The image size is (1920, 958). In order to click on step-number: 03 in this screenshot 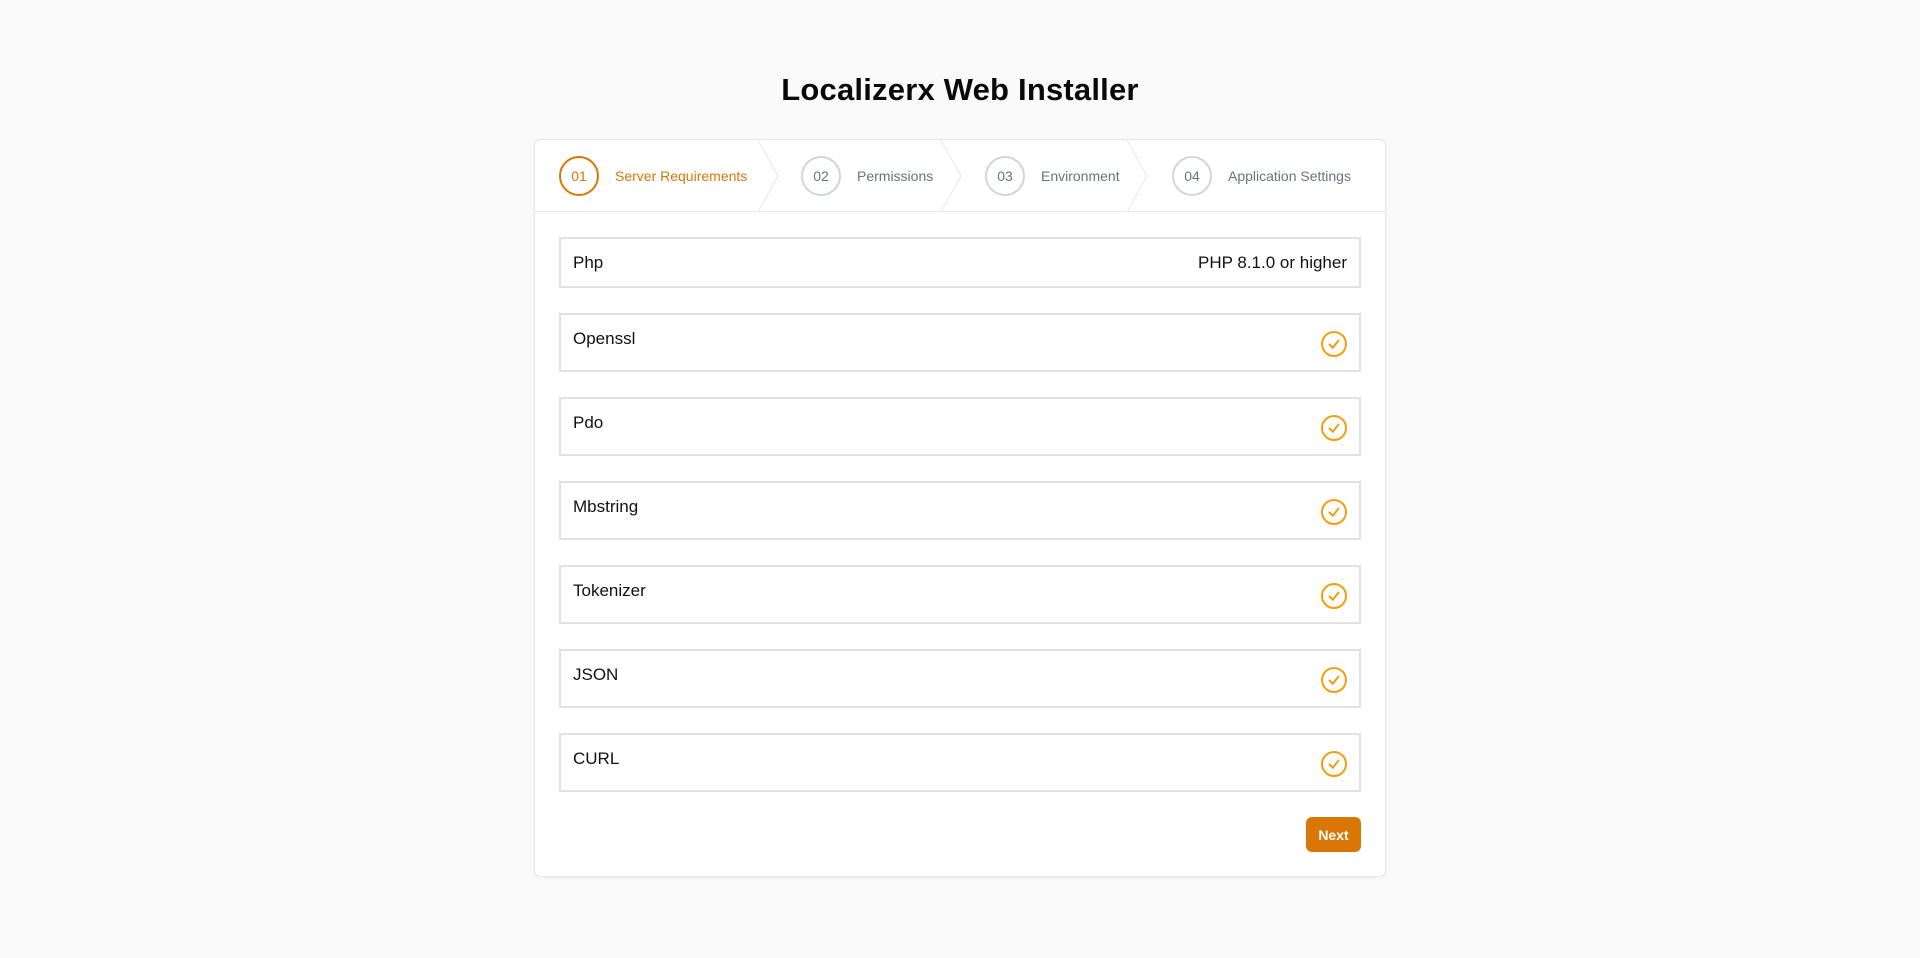, I will do `click(1005, 176)`.